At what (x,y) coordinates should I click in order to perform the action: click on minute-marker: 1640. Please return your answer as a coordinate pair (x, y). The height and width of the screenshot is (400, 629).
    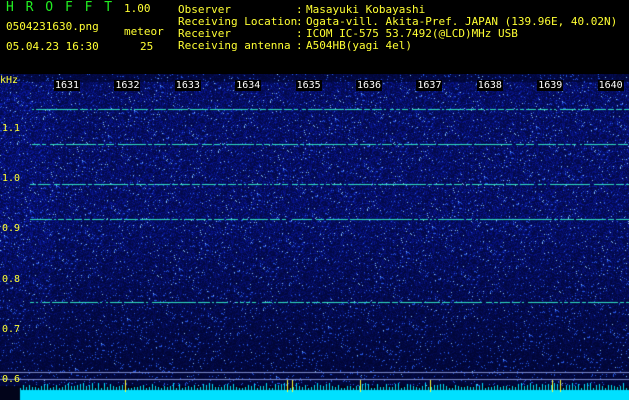
    Looking at the image, I should click on (610, 85).